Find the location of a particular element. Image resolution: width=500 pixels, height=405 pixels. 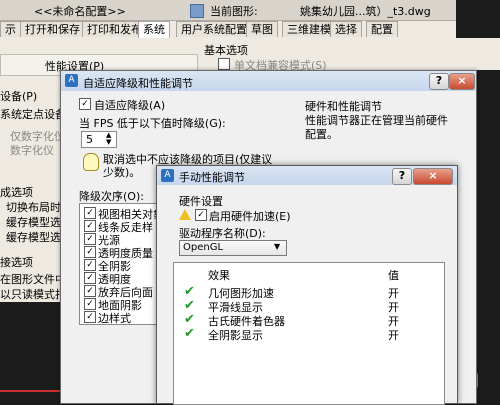

hw-acceleration-checkbox: ✓ is located at coordinates (201, 215).